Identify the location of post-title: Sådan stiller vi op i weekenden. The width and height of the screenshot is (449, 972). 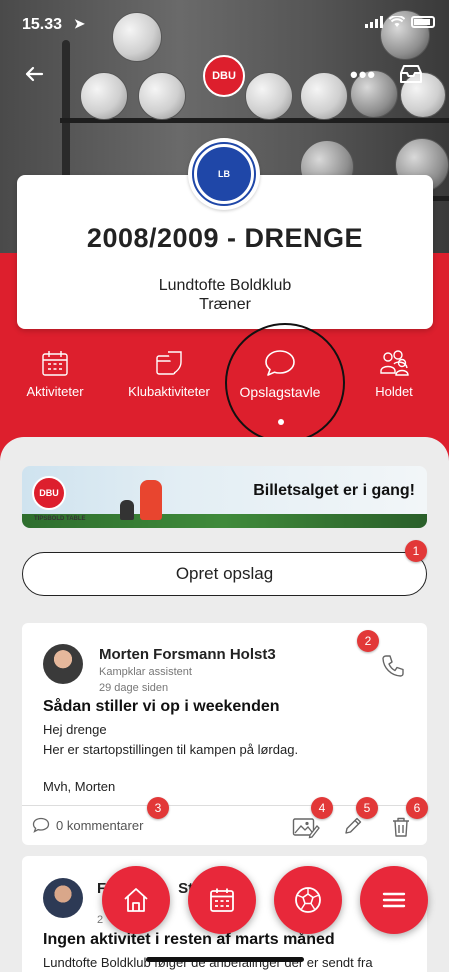
(161, 706).